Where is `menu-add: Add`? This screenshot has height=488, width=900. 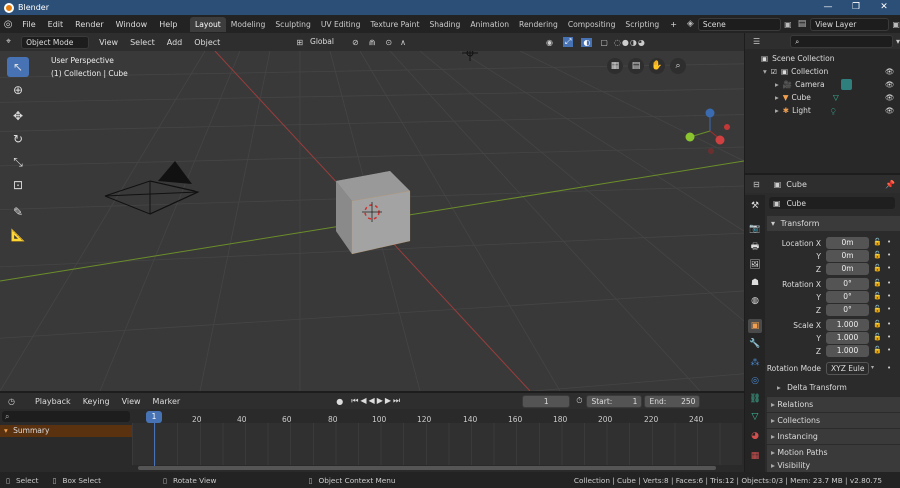
menu-add: Add is located at coordinates (175, 42).